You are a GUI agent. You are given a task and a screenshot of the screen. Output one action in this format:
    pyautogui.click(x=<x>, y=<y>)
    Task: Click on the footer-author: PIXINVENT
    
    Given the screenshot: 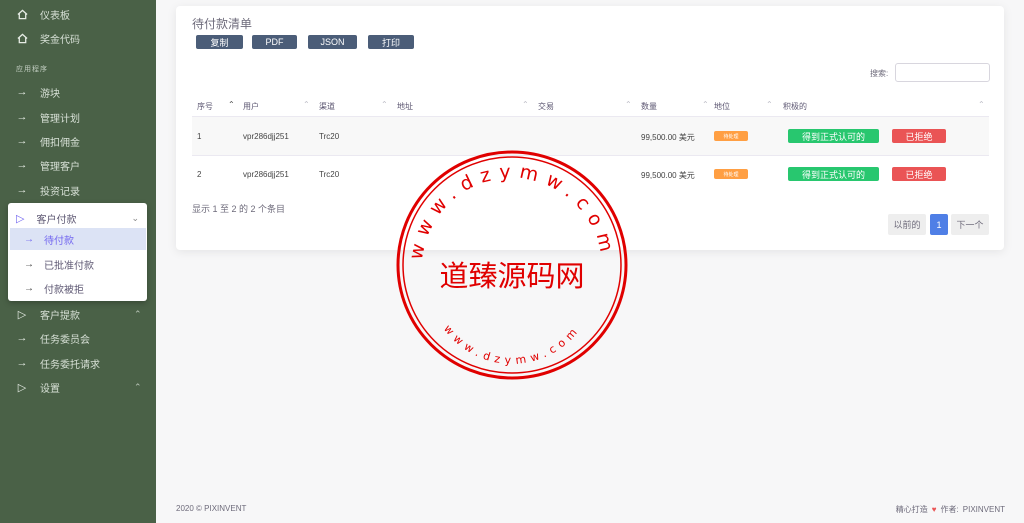 What is the action you would take?
    pyautogui.click(x=984, y=509)
    